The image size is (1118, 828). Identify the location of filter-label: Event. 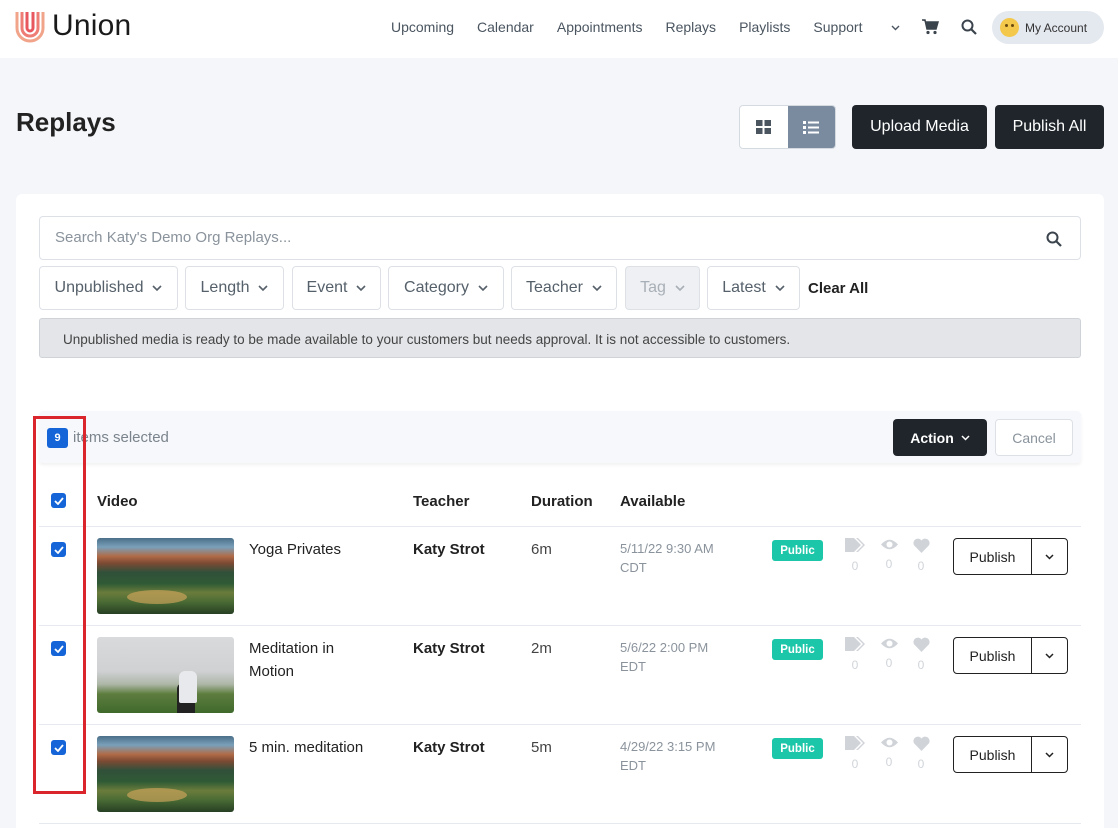
(327, 287).